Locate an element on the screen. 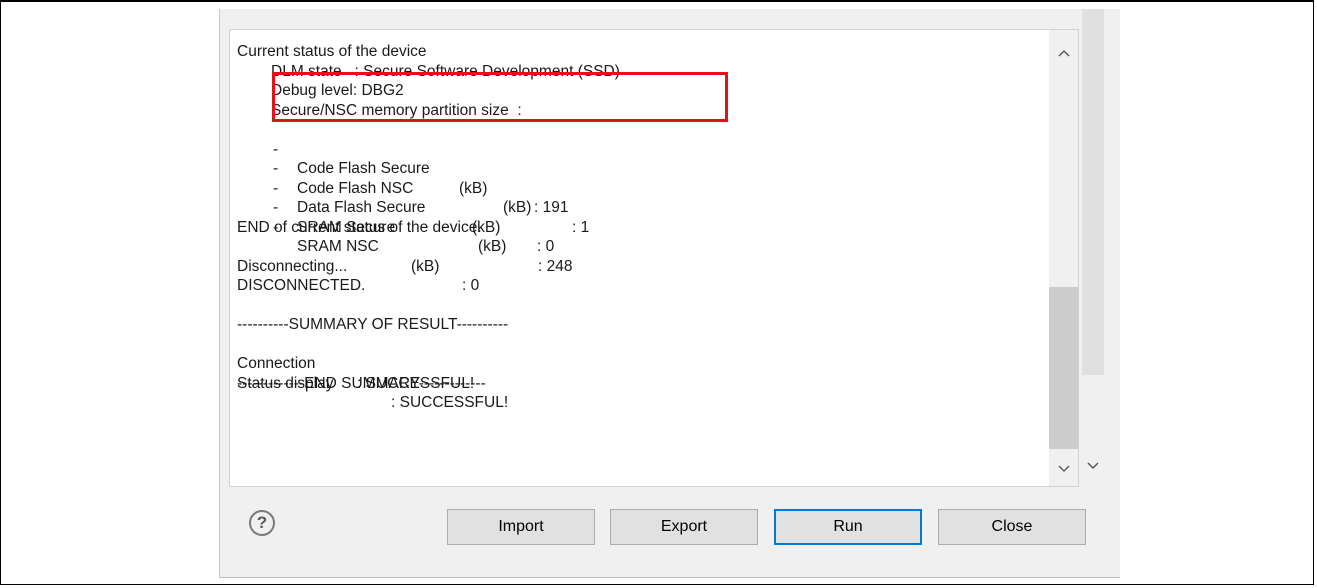 The image size is (1317, 588). console-line: Current status of the device is located at coordinates (332, 51).